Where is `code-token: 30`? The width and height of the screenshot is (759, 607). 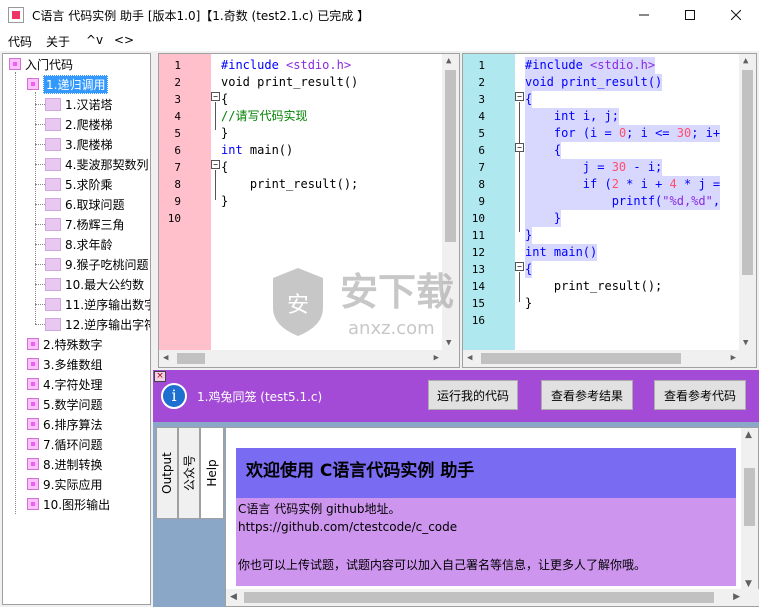 code-token: 30 is located at coordinates (619, 167).